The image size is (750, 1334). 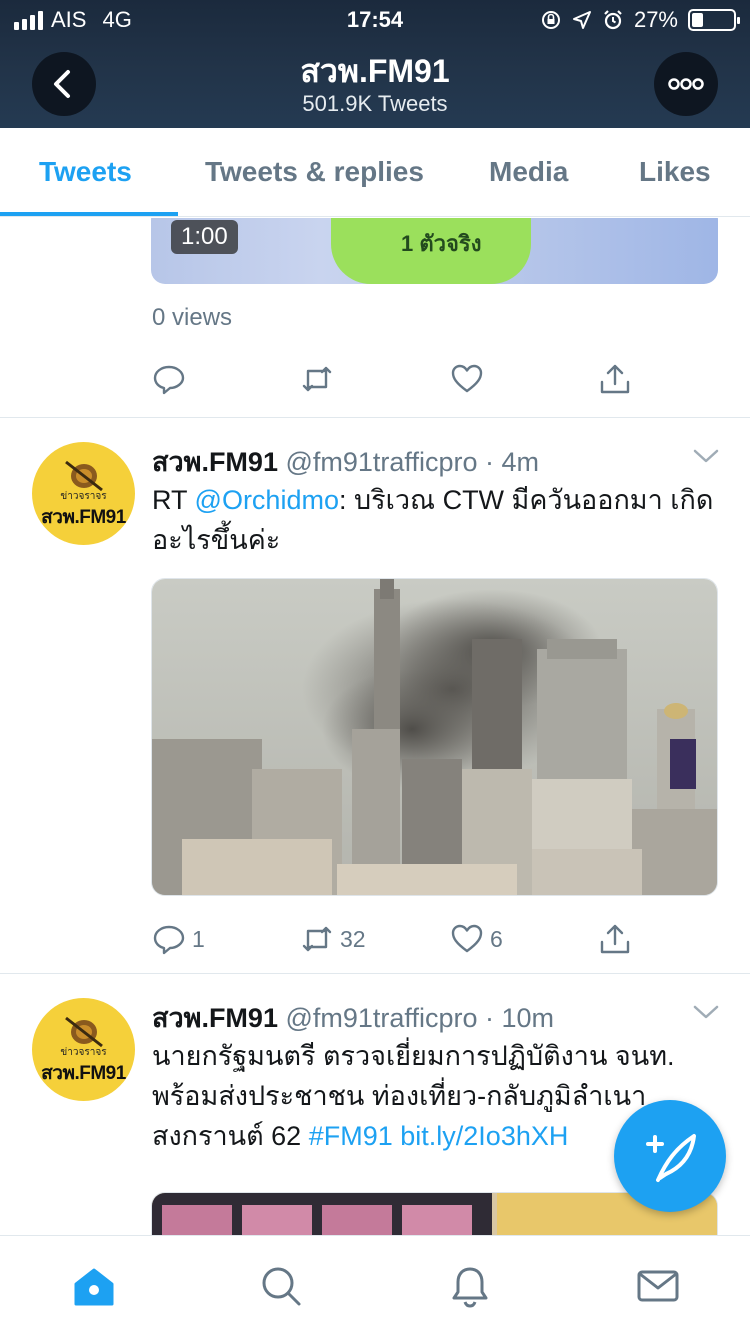 What do you see at coordinates (613, 20) in the screenshot?
I see `alarm-icon` at bounding box center [613, 20].